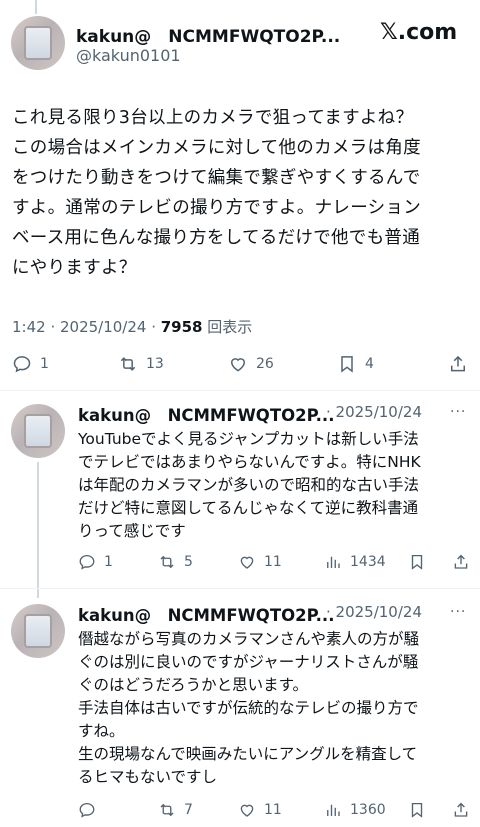 The width and height of the screenshot is (480, 827). I want to click on tweet-time: 1:42 · 2025/10/24 ·, so click(86, 327).